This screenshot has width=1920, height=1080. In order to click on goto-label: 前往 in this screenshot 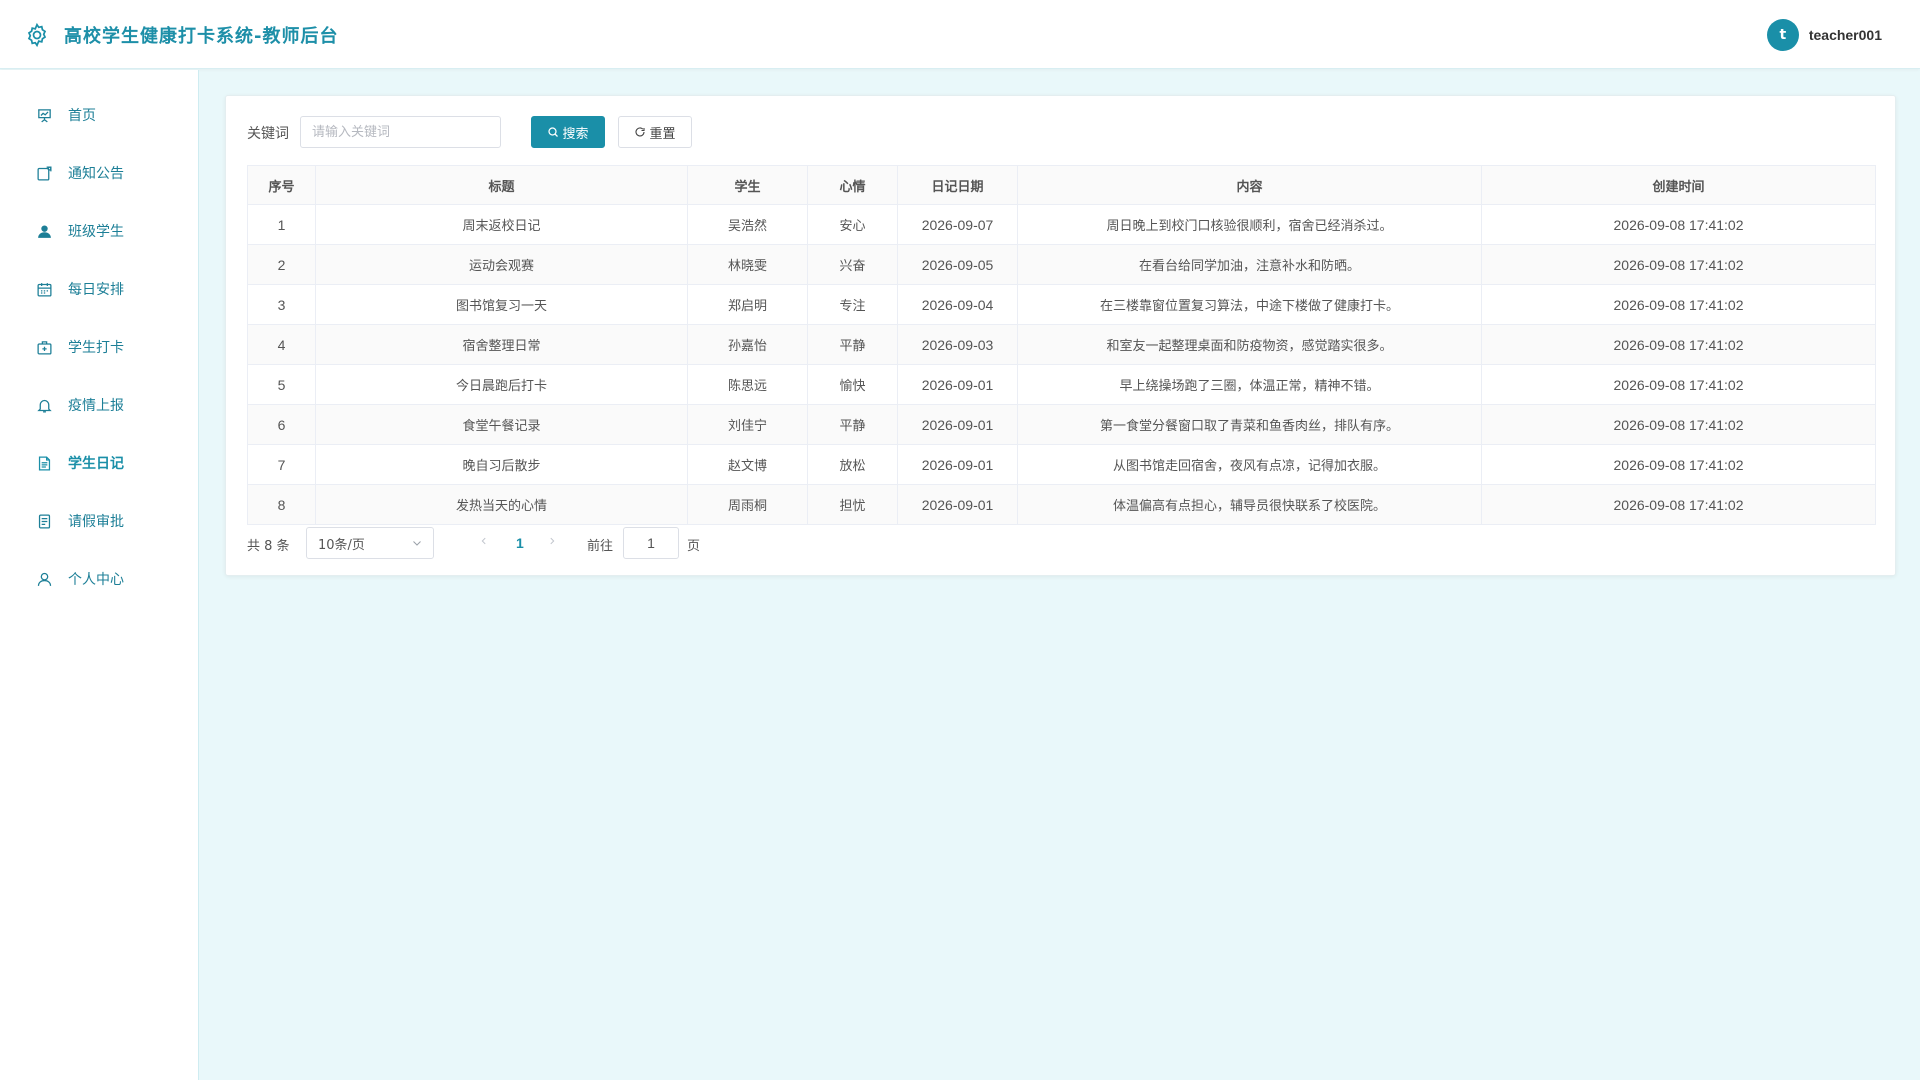, I will do `click(600, 546)`.